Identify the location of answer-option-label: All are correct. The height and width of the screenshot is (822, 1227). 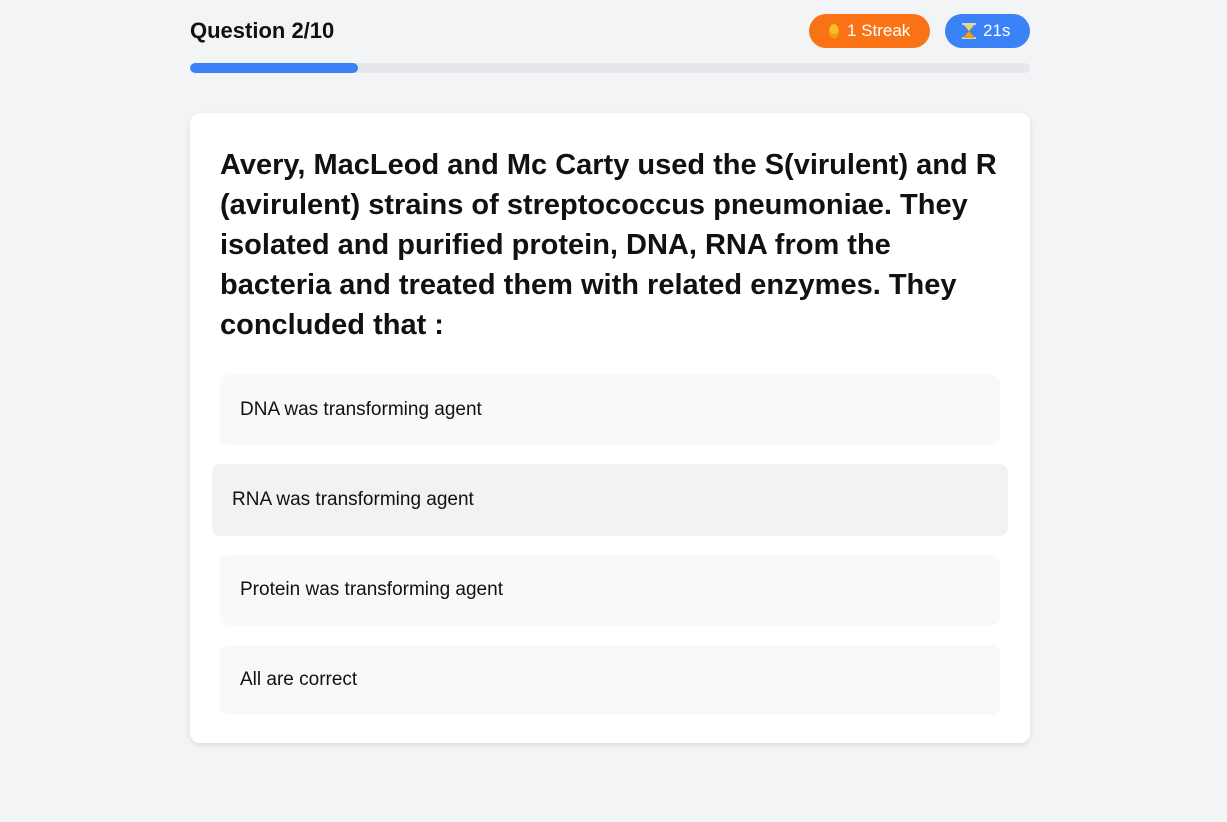
(299, 679).